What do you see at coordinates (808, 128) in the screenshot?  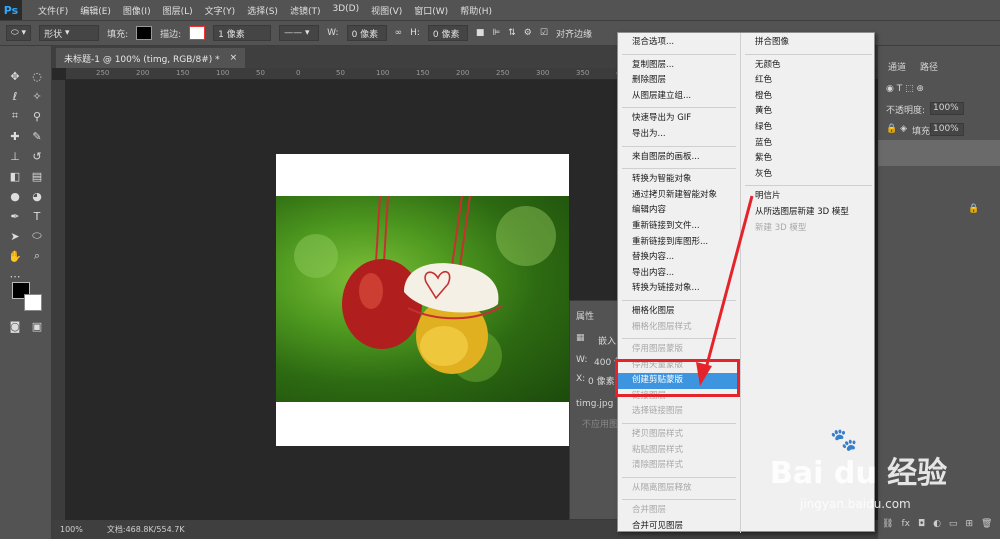 I see `context-menu-item: 绿色` at bounding box center [808, 128].